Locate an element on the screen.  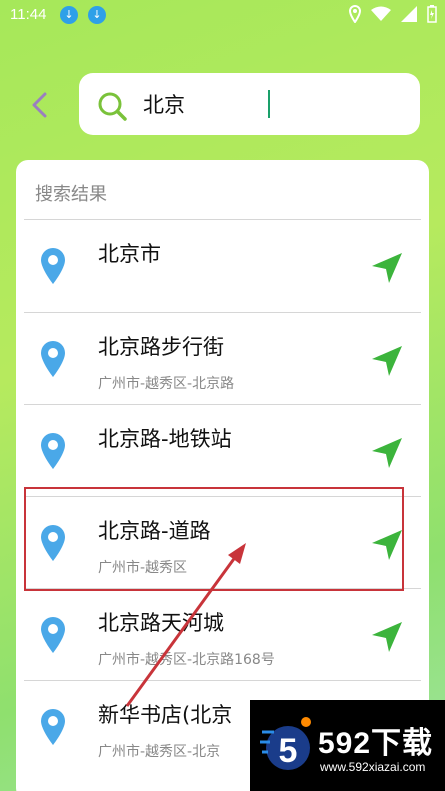
site-logo: 5 is located at coordinates (285, 743).